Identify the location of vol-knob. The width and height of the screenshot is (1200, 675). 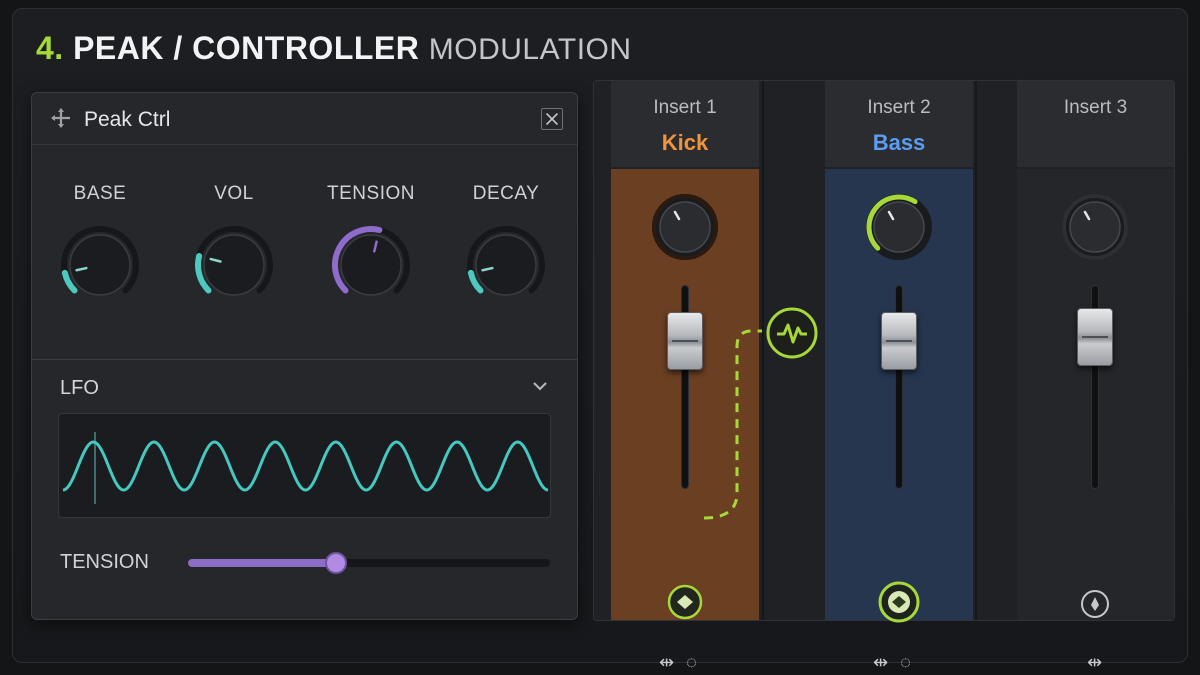
(234, 265).